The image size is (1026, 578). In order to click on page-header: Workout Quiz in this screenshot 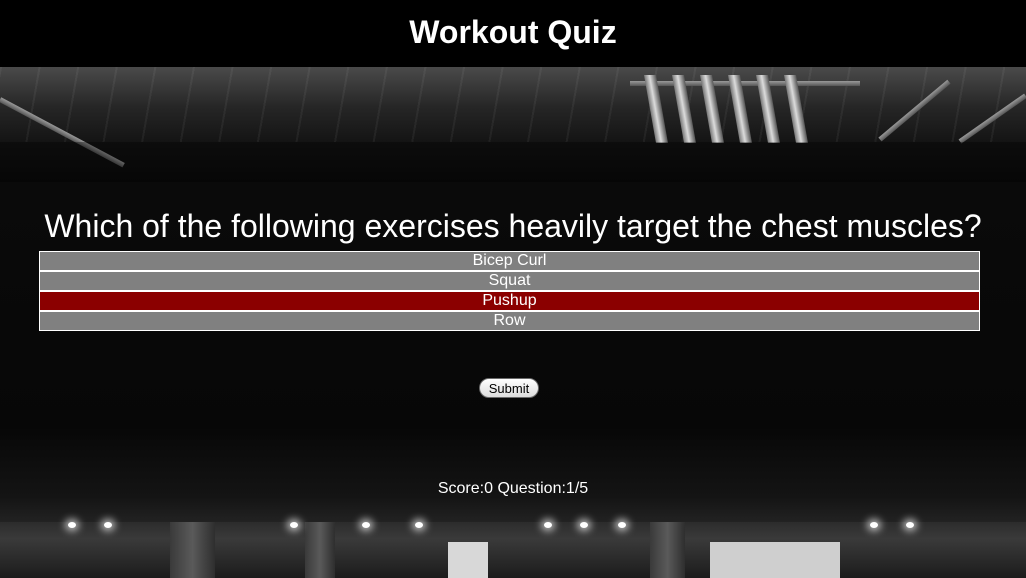, I will do `click(513, 33)`.